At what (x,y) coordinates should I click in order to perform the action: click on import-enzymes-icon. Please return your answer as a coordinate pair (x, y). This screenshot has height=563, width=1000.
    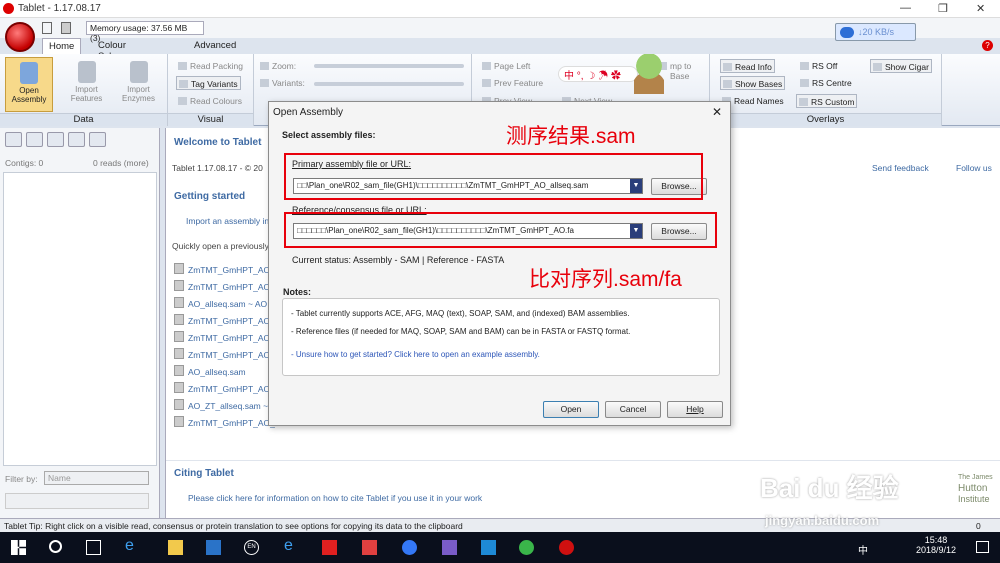
    Looking at the image, I should click on (138, 72).